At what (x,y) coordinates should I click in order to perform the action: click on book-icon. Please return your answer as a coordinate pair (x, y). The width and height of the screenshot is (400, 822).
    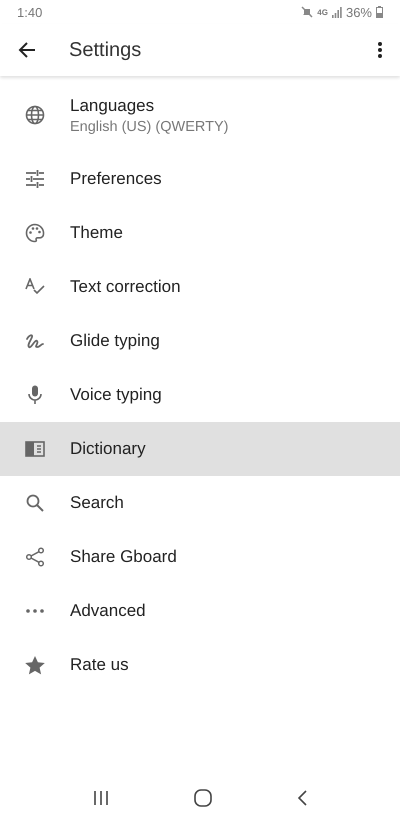
    Looking at the image, I should click on (35, 449).